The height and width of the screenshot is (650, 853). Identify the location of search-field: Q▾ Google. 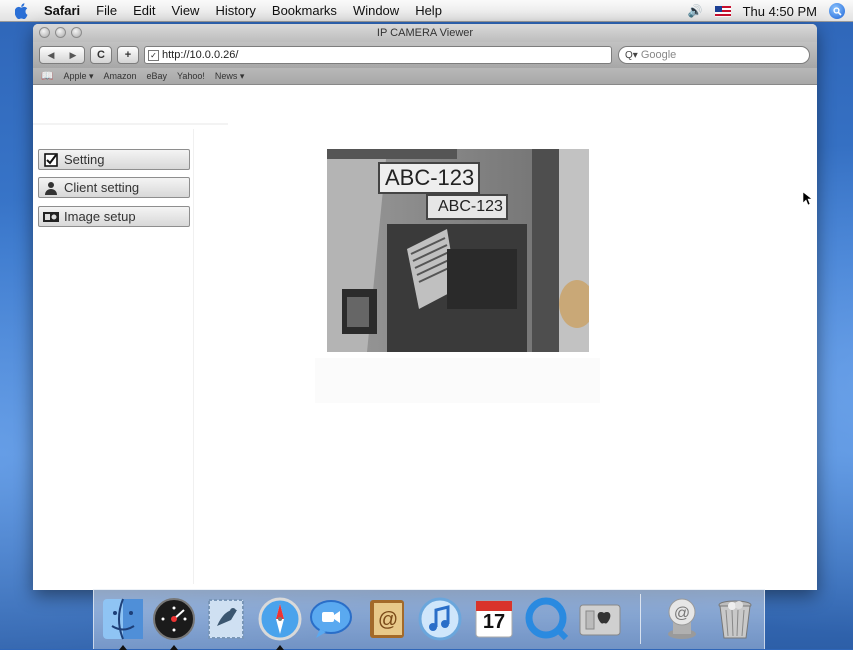
(714, 55).